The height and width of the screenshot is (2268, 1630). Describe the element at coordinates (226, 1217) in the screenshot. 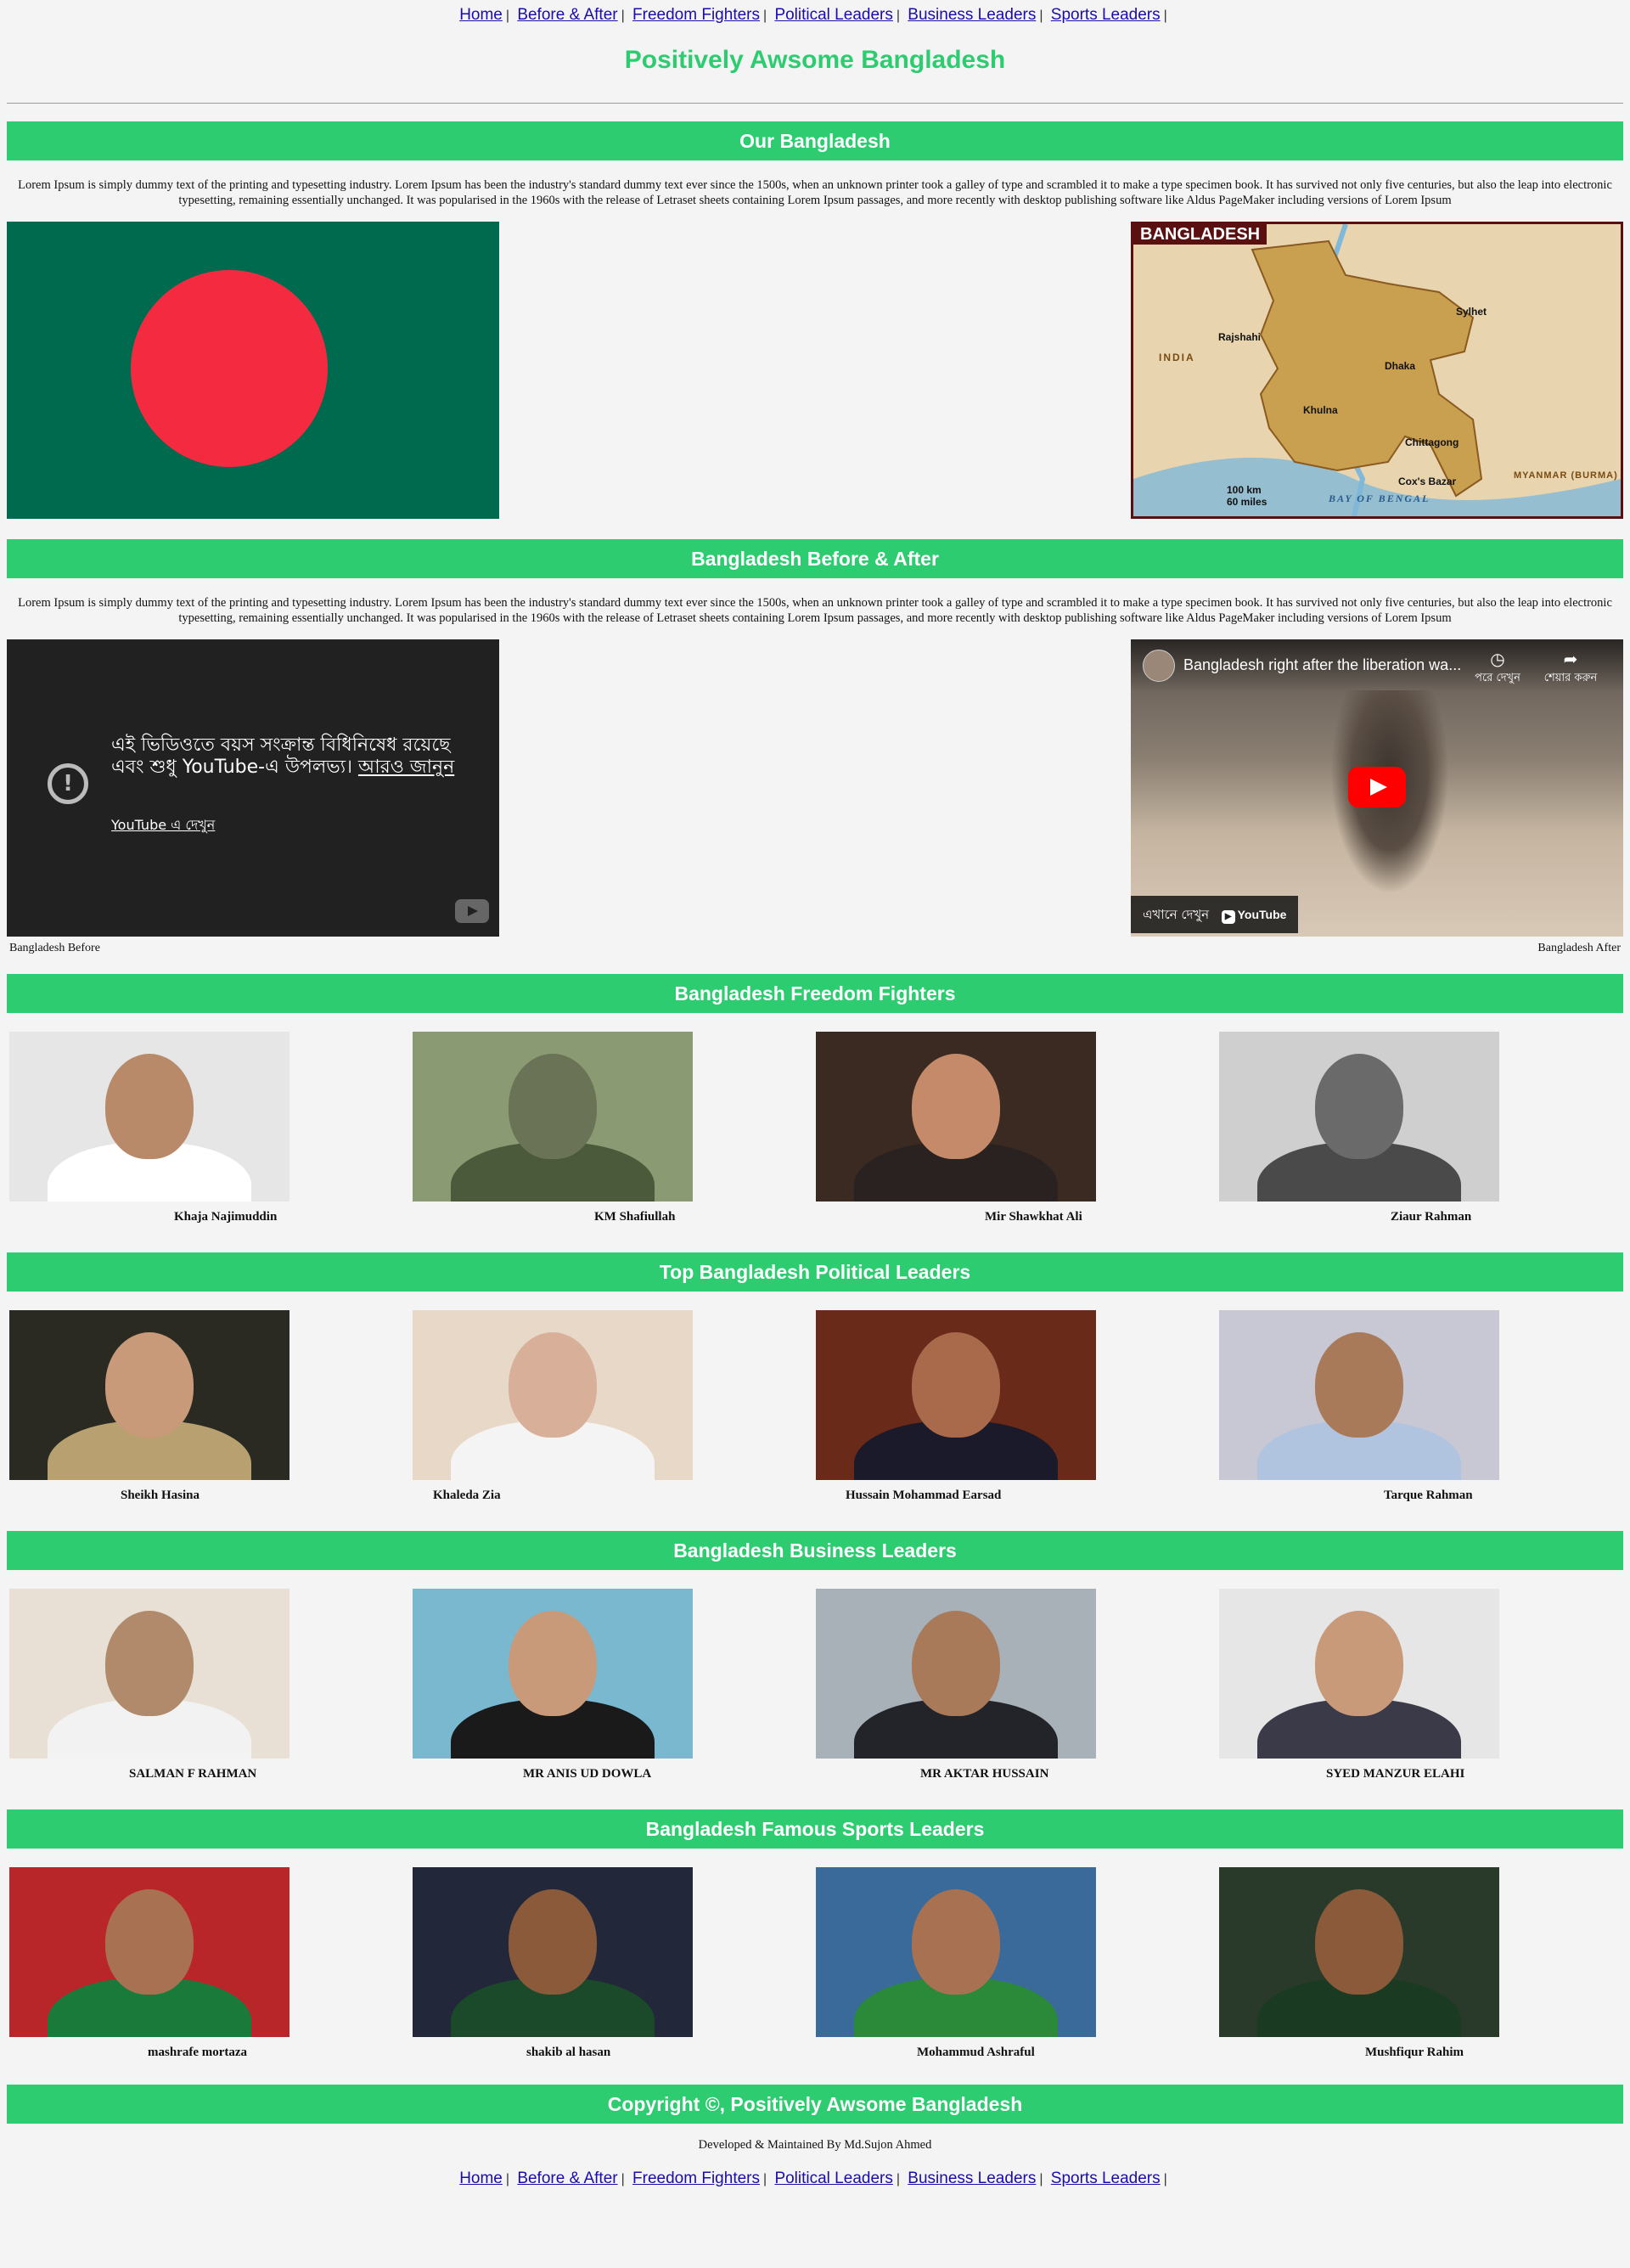

I see `person-name: Khaja Najimuddin` at that location.